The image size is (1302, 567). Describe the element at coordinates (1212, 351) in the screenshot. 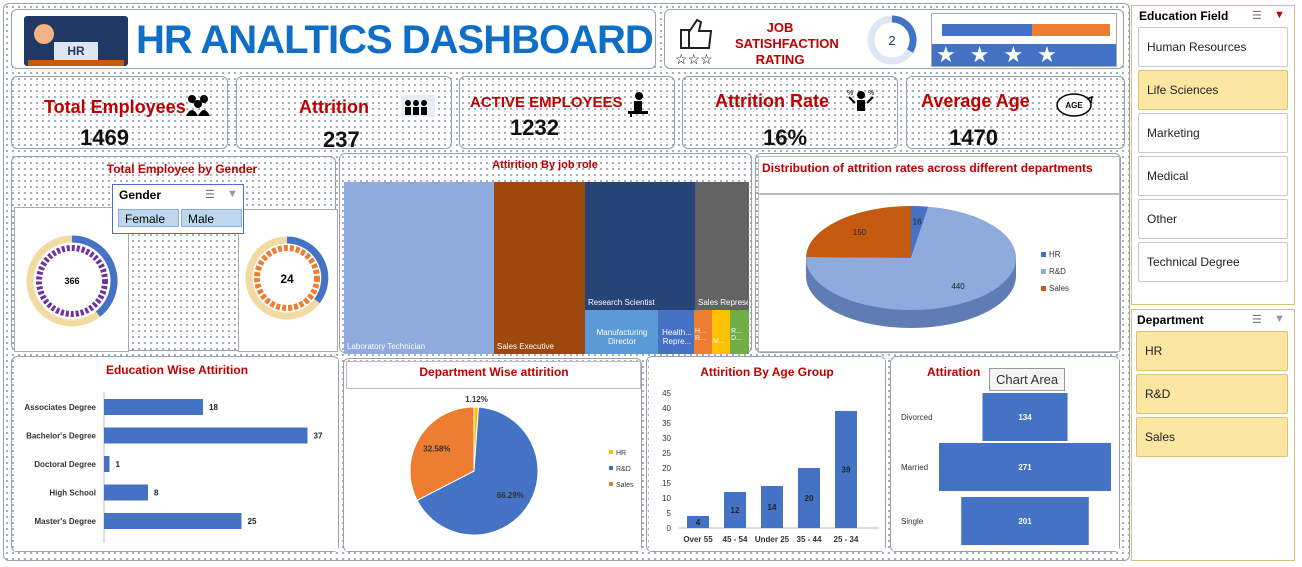

I see `slicer-option-hr: HR` at that location.